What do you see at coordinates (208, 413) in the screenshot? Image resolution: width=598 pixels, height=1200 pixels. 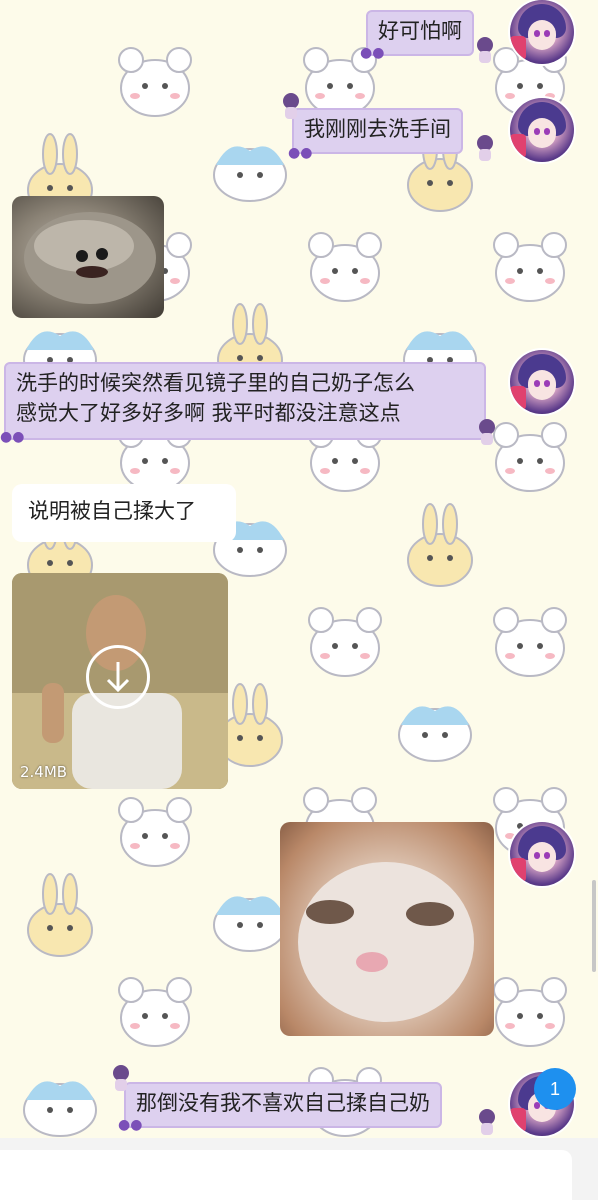 I see `message-text-line: 感觉大了好多好多啊 我平时都没注意这点` at bounding box center [208, 413].